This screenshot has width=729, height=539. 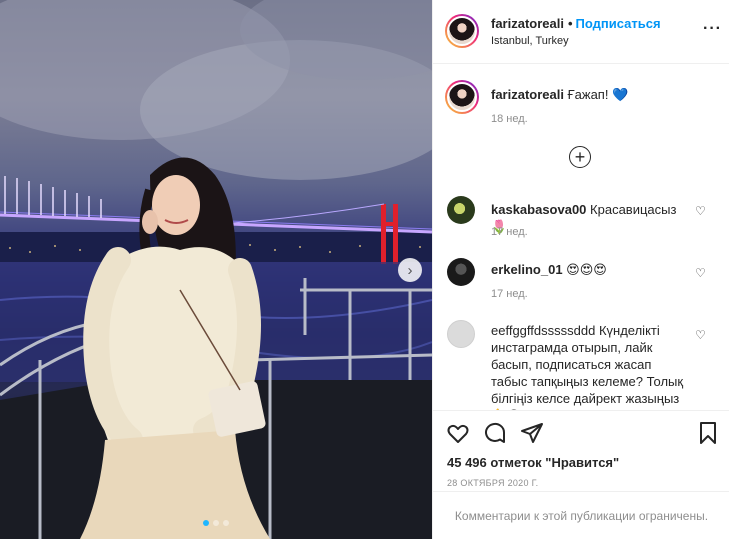 What do you see at coordinates (495, 433) in the screenshot?
I see `comment-icon` at bounding box center [495, 433].